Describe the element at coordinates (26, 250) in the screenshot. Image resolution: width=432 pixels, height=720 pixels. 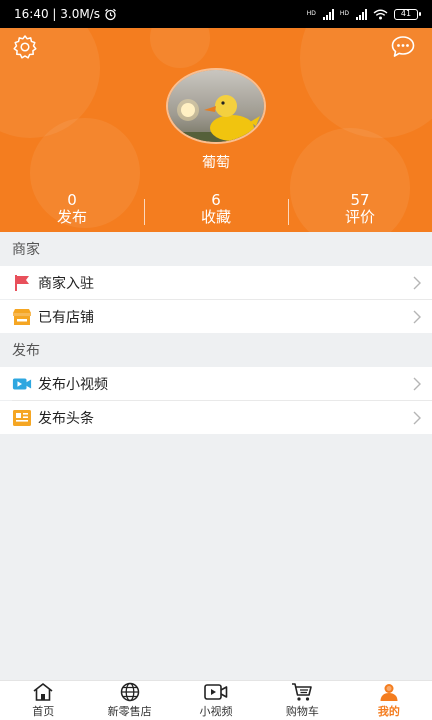
I see `section-title-merchant: 商家` at that location.